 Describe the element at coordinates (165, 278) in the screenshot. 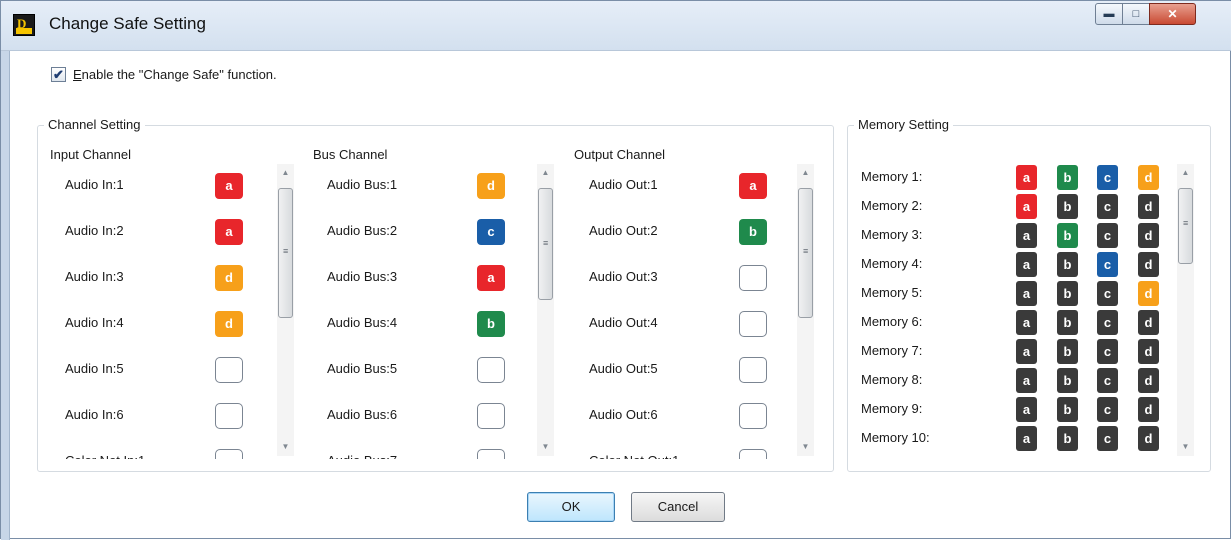

I see `channel-row: Audio In:3 d` at that location.